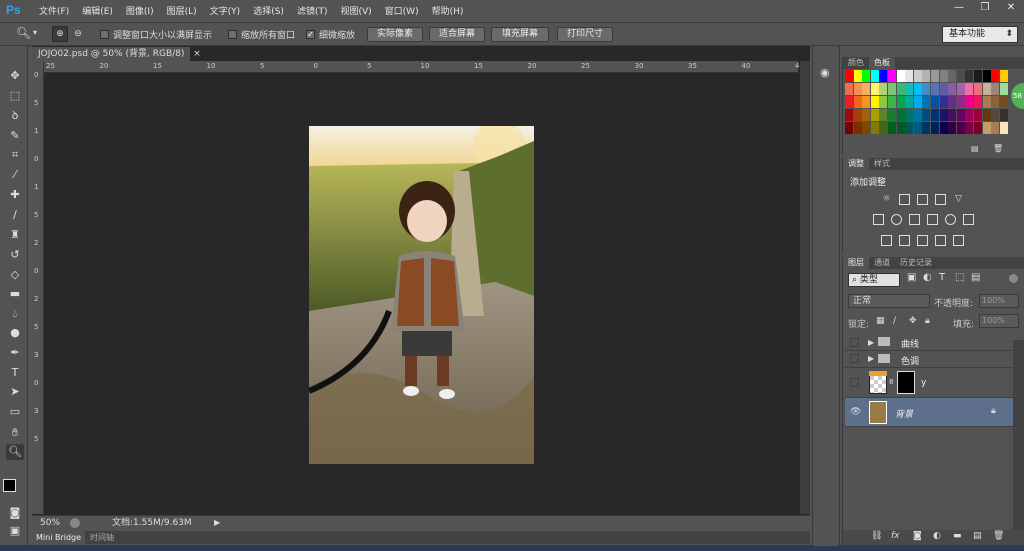 The width and height of the screenshot is (1024, 551). What do you see at coordinates (15, 175) in the screenshot?
I see `eyedropper-tool-icon: ⁄` at bounding box center [15, 175].